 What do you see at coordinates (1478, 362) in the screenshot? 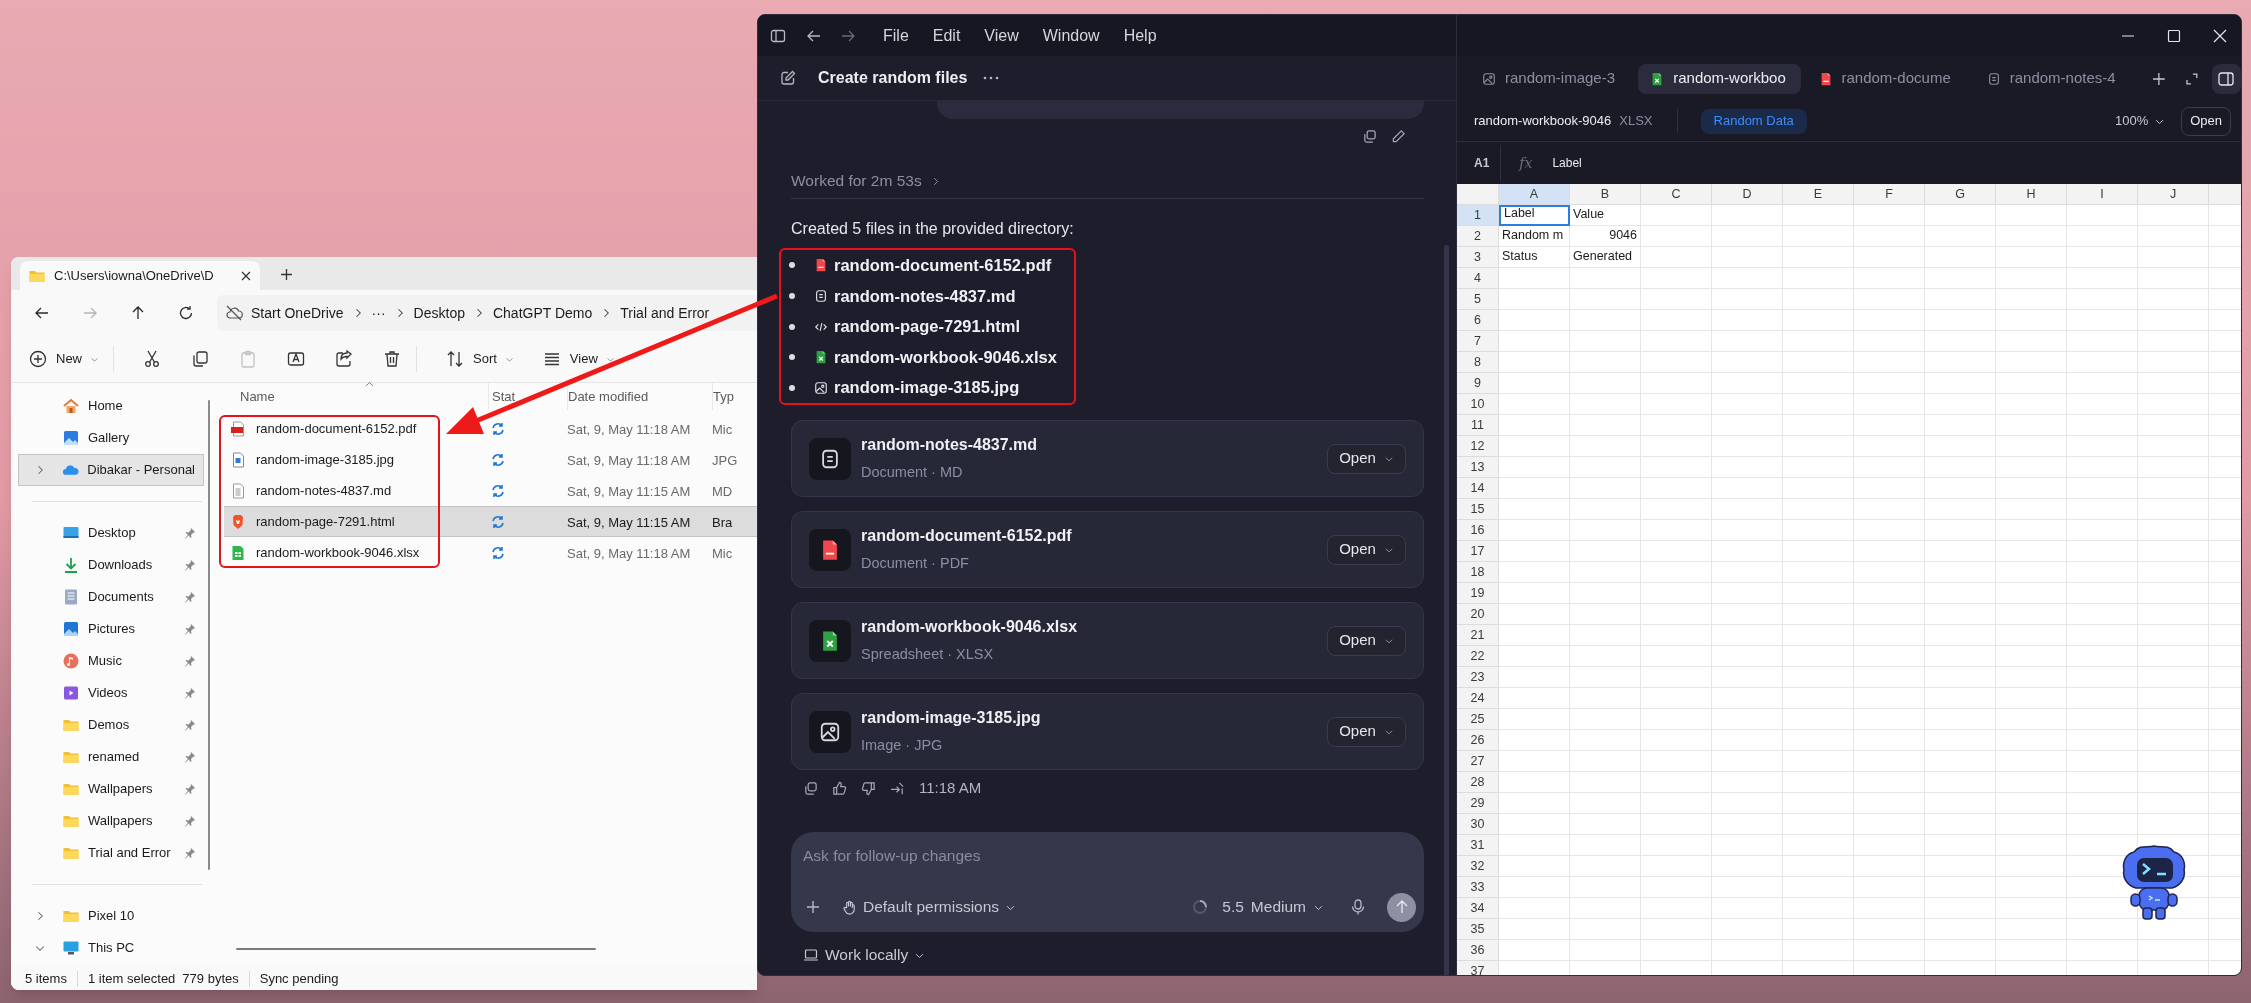
I see `row-header: 8` at bounding box center [1478, 362].